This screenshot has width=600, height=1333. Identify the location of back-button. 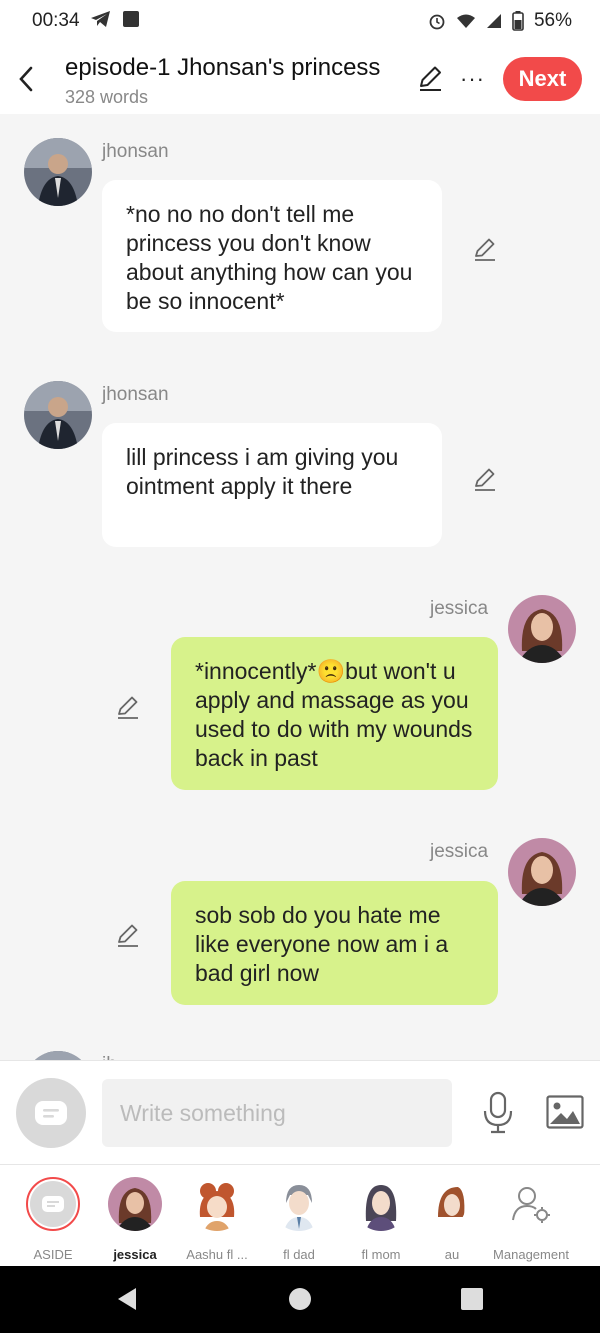
(26, 79).